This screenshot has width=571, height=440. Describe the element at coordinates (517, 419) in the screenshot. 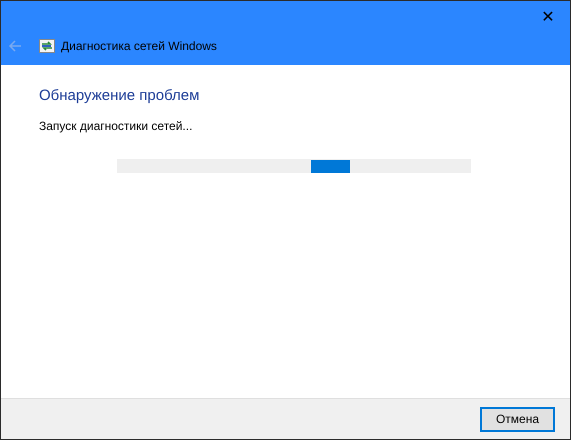

I see `cancel-button: Отмена` at that location.